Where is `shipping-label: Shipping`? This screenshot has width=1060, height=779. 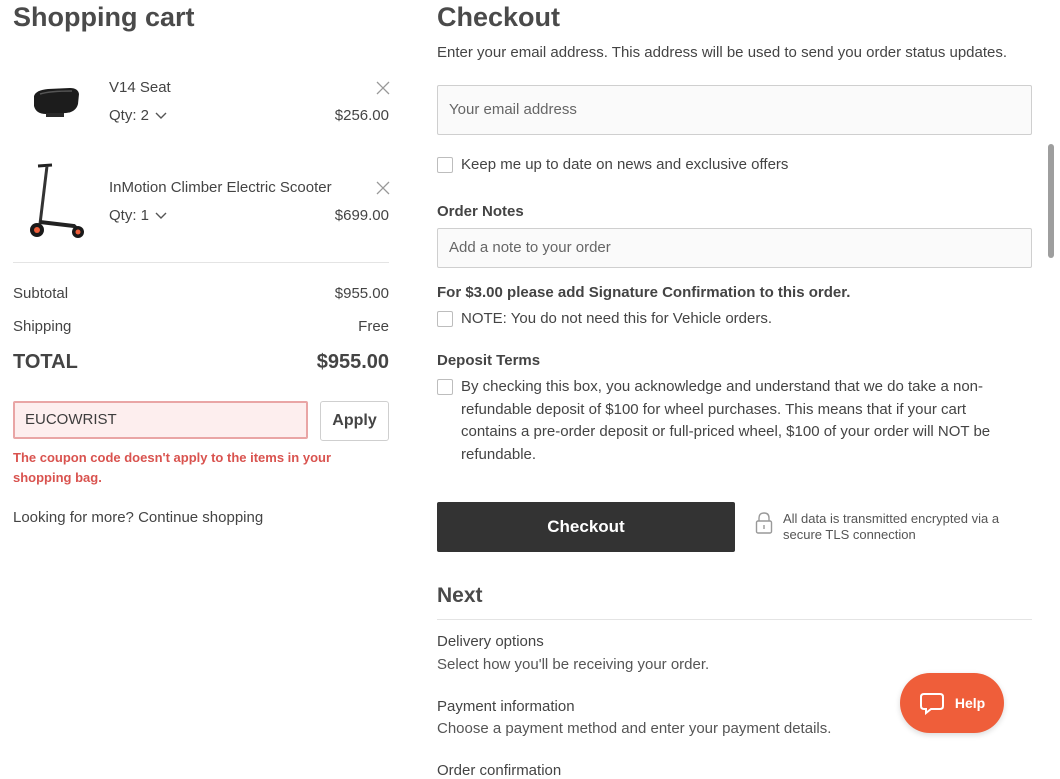 shipping-label: Shipping is located at coordinates (42, 326).